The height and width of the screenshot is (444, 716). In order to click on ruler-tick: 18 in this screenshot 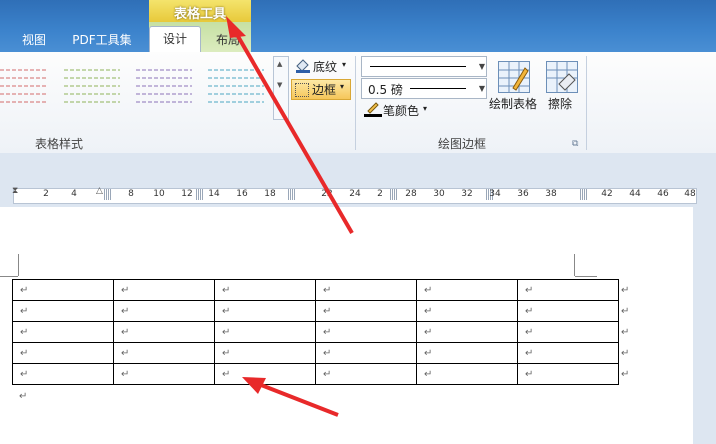, I will do `click(270, 194)`.